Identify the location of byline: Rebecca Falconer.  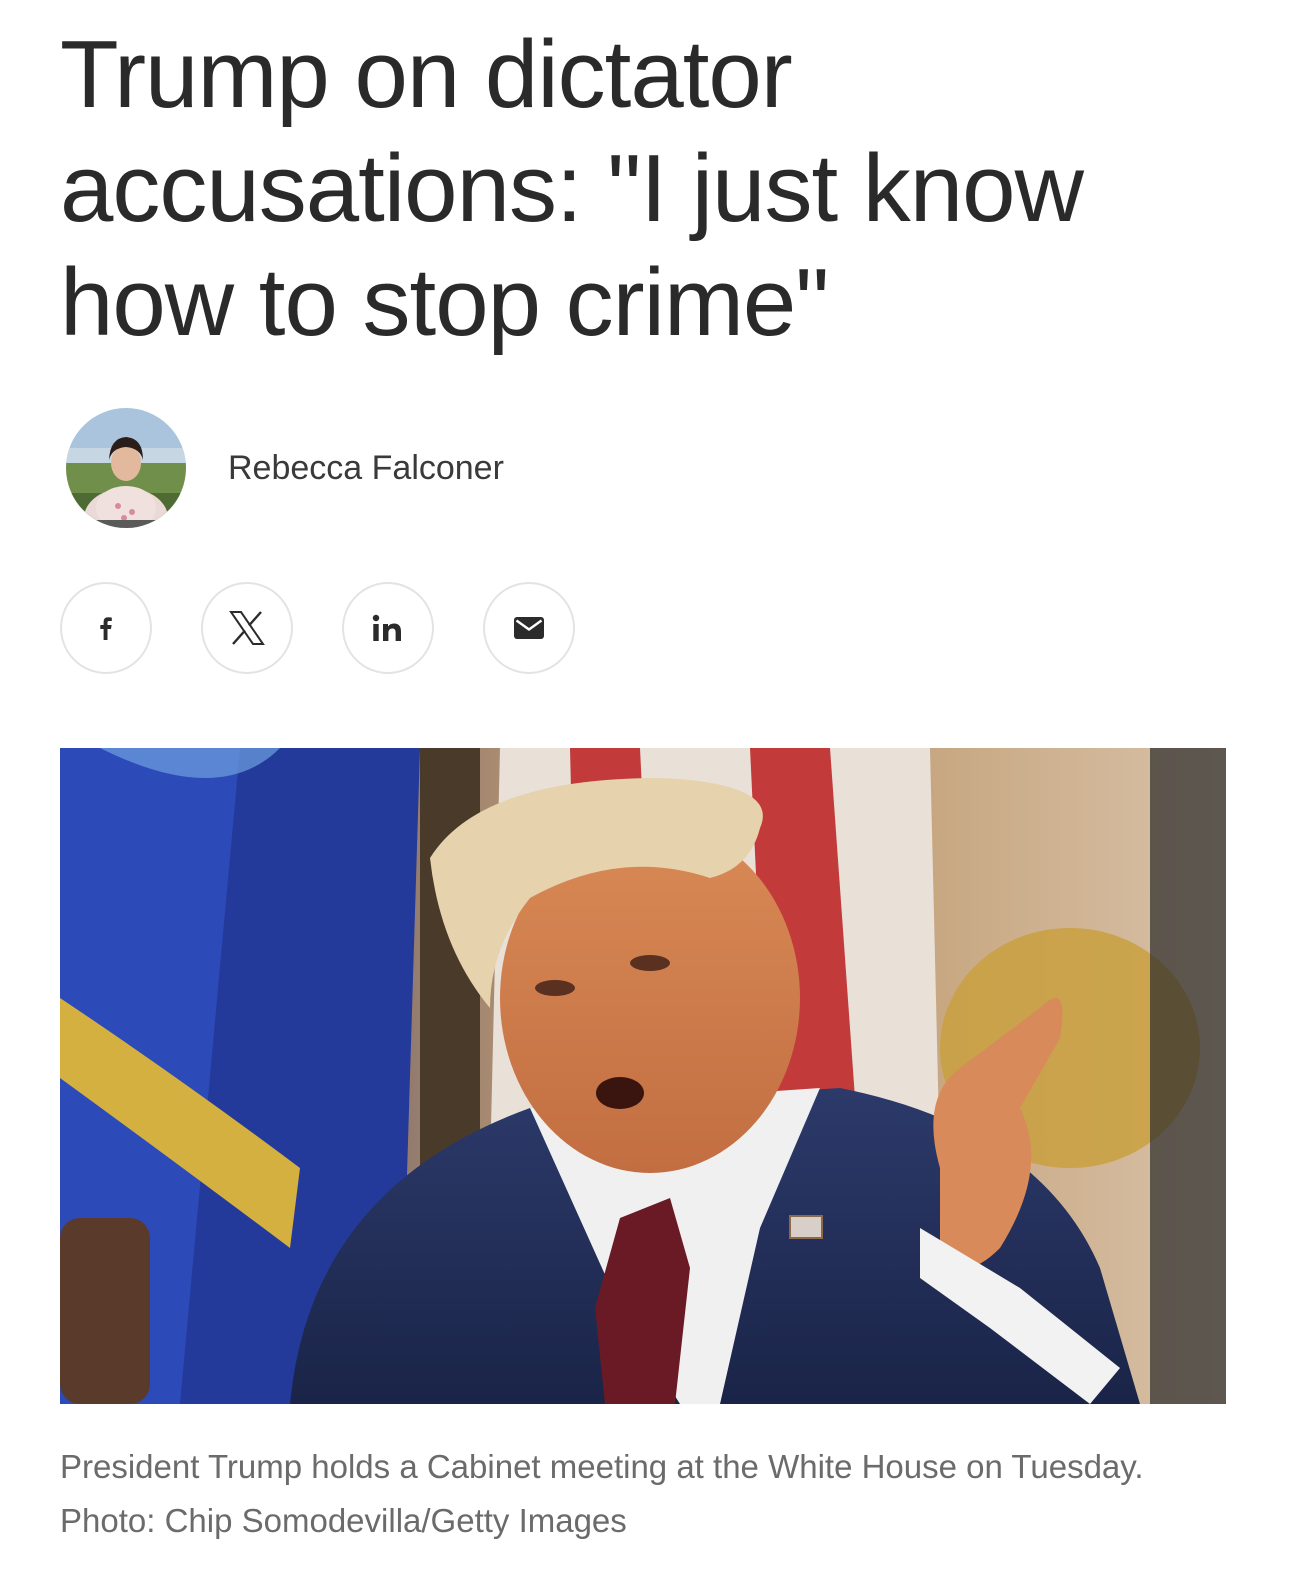
(285, 468).